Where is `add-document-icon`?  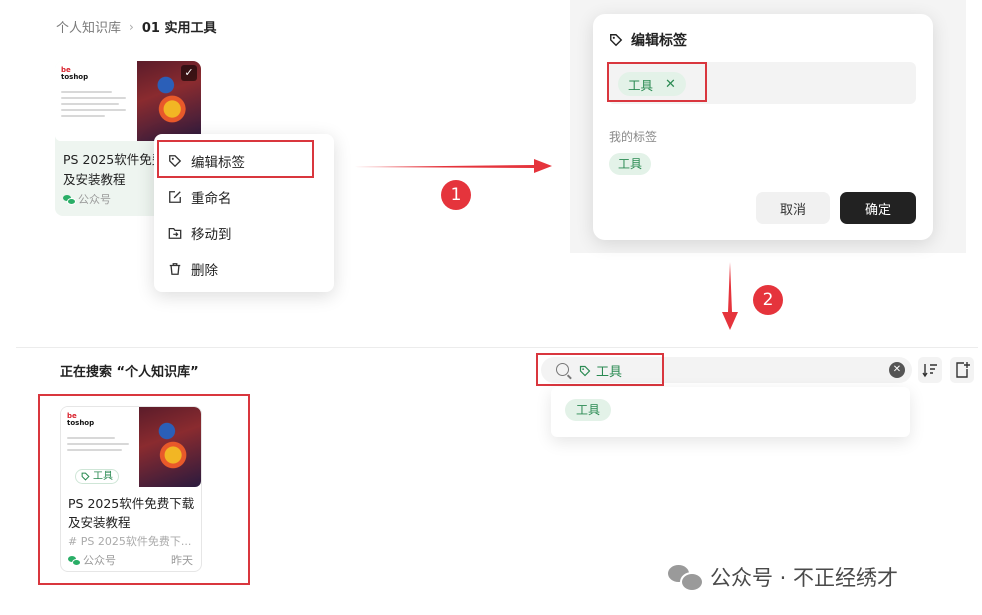 add-document-icon is located at coordinates (963, 370).